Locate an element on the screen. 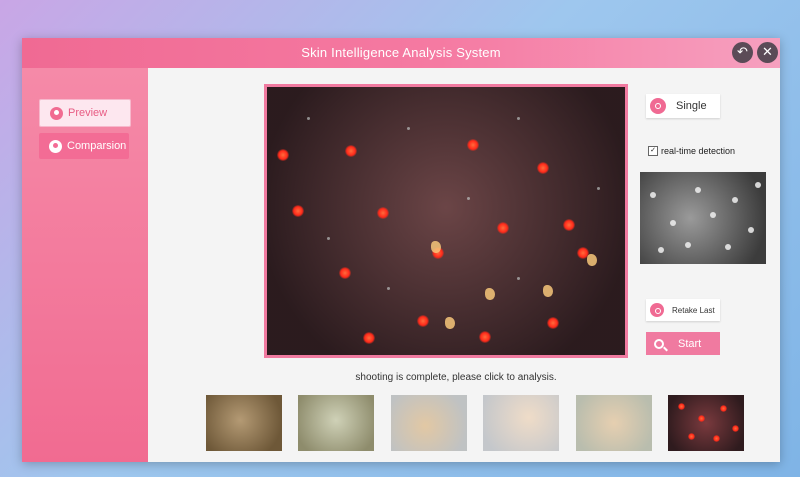 This screenshot has width=800, height=477. sidebar-item-preview: Preview is located at coordinates (85, 113).